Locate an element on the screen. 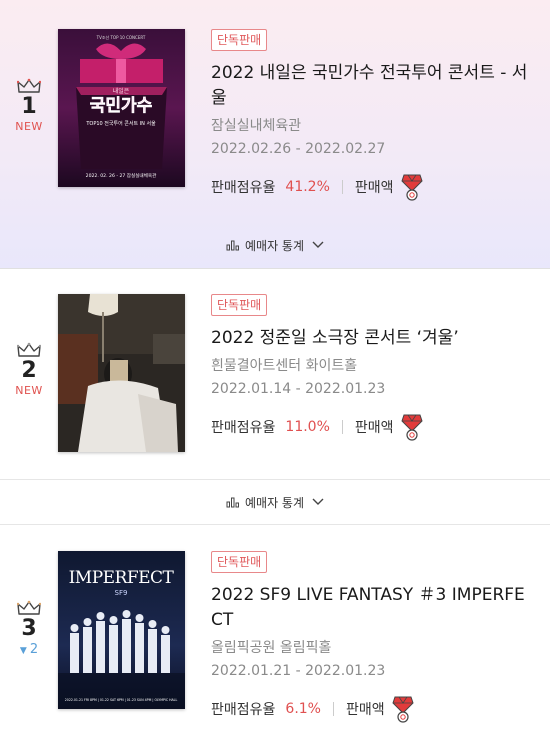 The width and height of the screenshot is (550, 744). rank-block: 1 NEW is located at coordinates (29, 106).